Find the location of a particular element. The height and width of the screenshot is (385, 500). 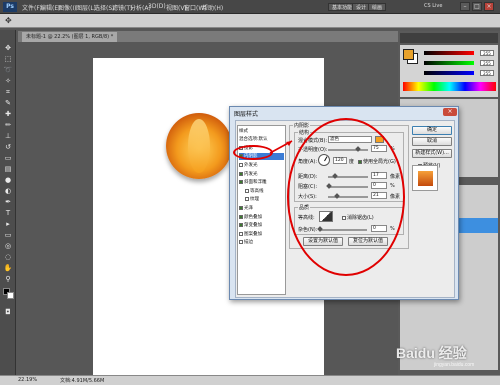

hand-tool-icon: ✋ is located at coordinates (8, 268).